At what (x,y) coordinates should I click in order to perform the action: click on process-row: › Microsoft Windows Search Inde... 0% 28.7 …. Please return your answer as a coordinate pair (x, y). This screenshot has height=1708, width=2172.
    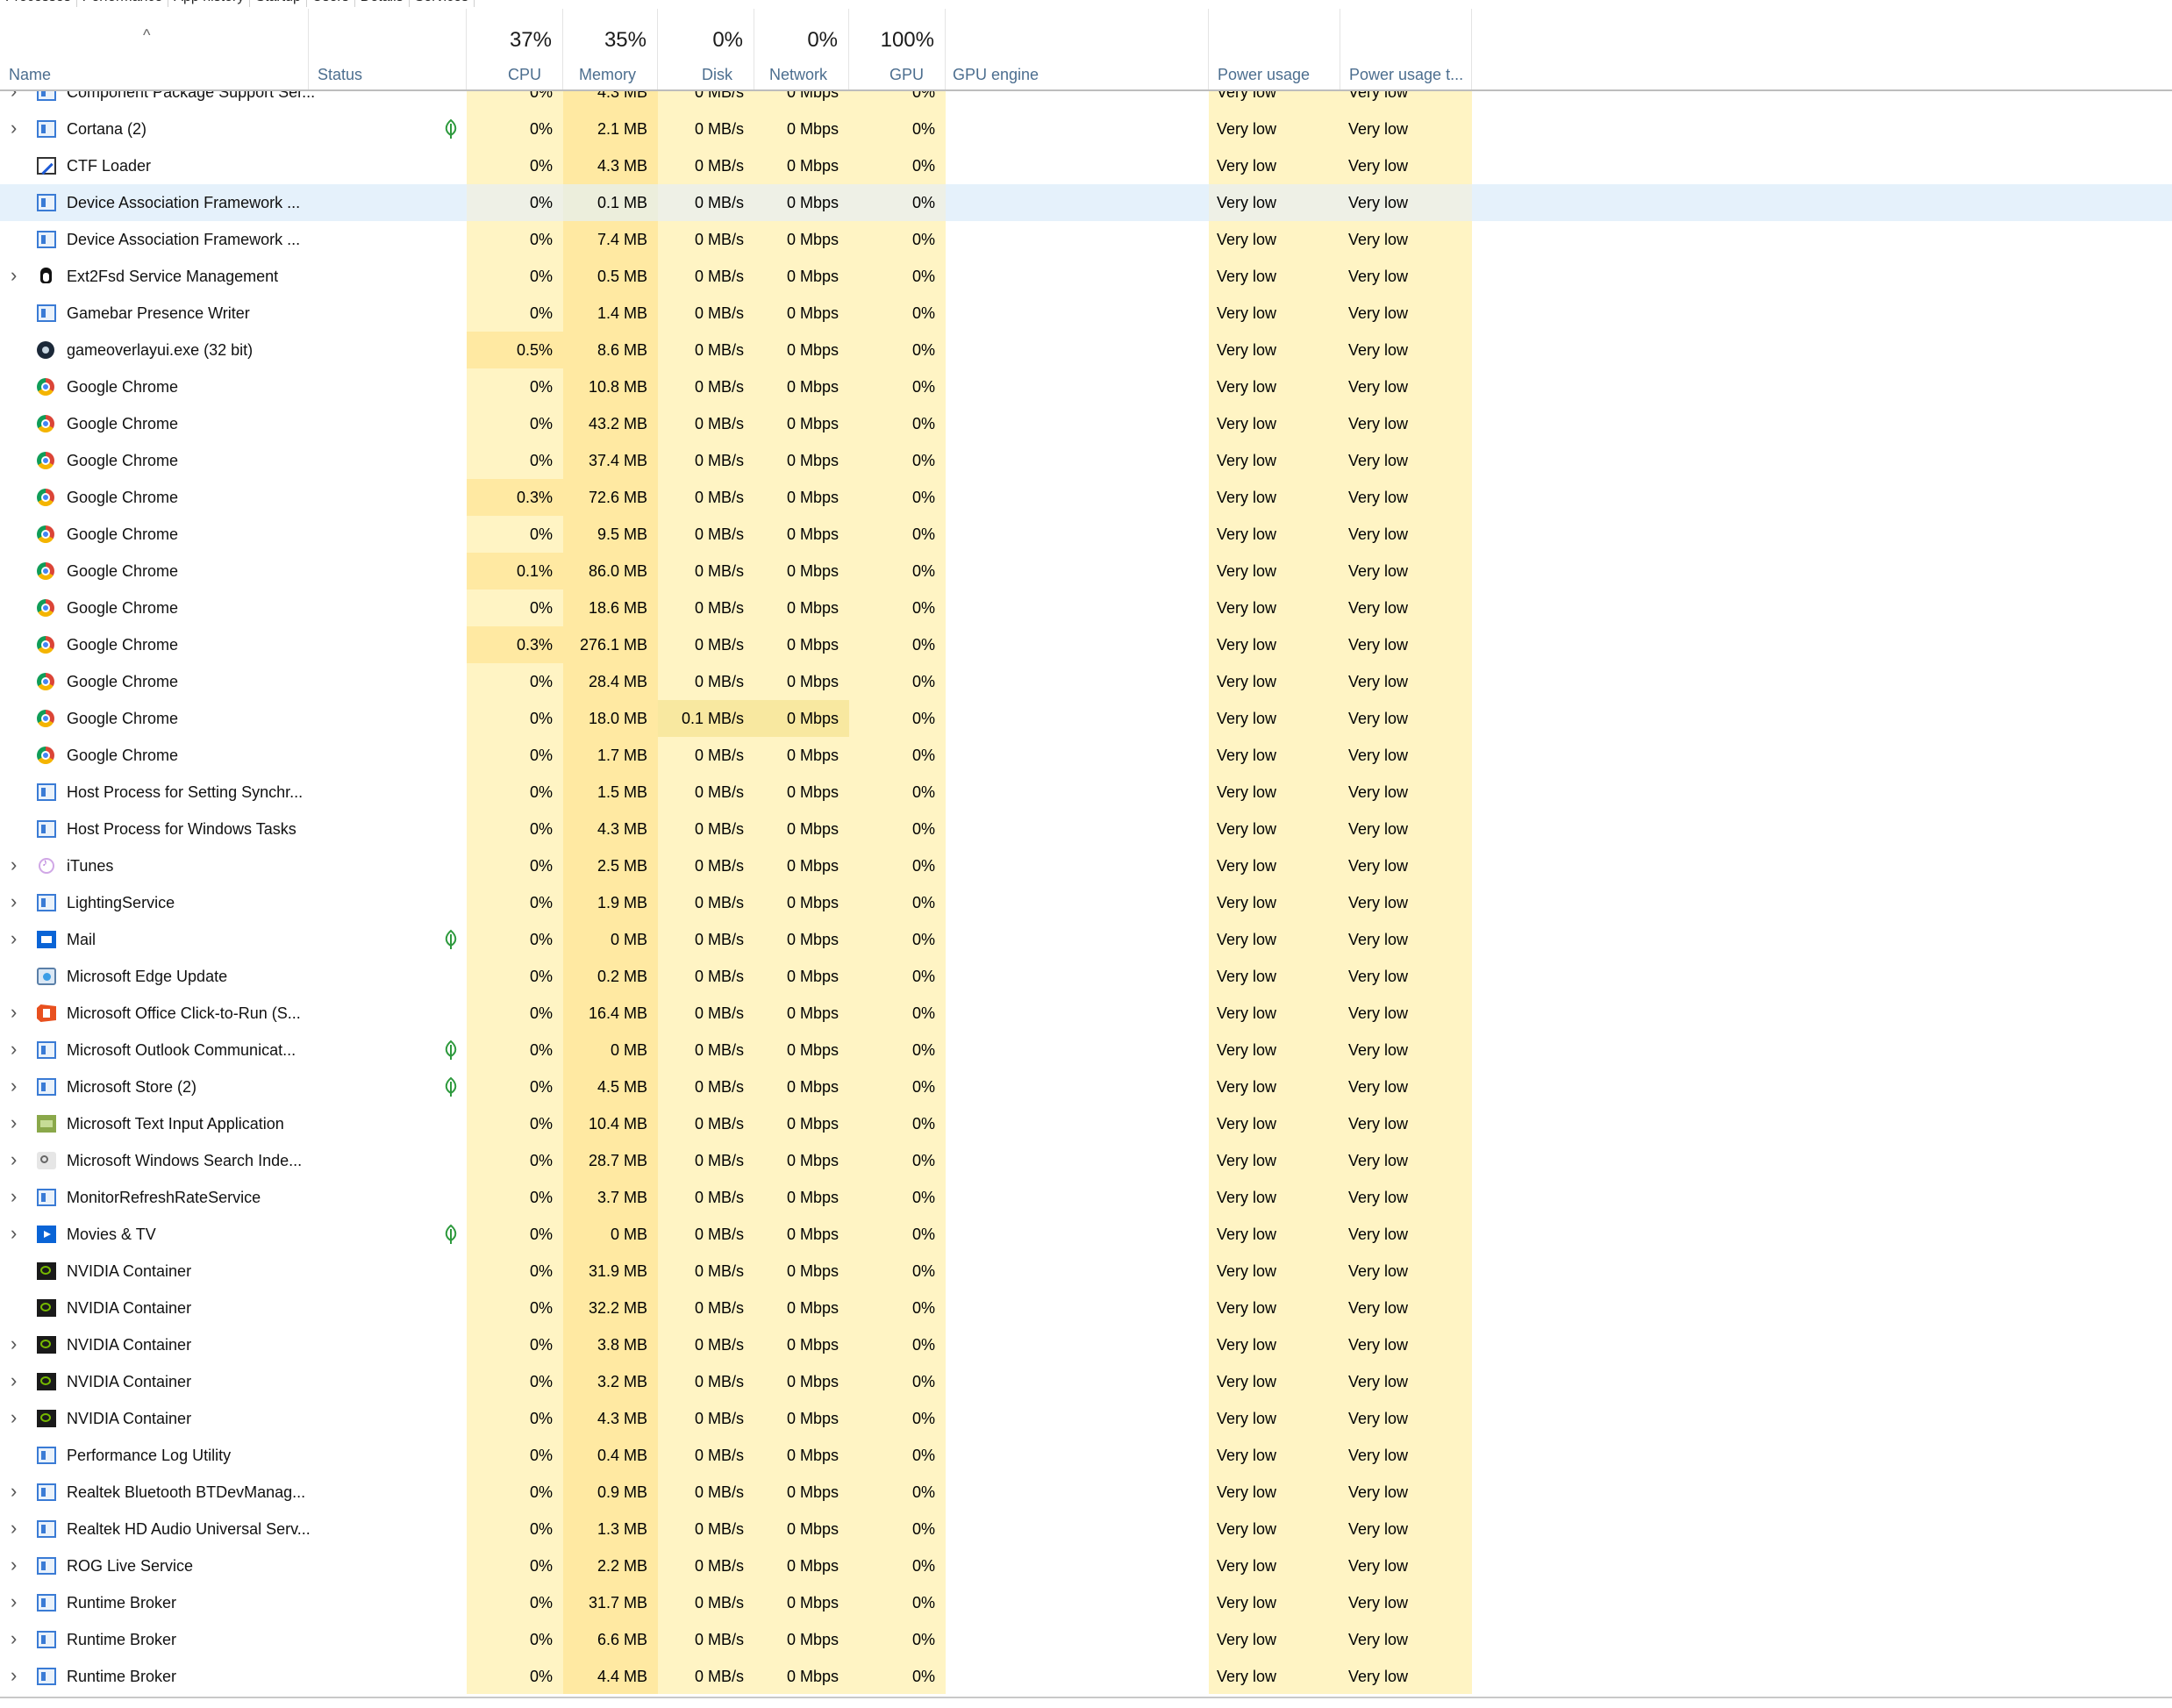
    Looking at the image, I should click on (1086, 1160).